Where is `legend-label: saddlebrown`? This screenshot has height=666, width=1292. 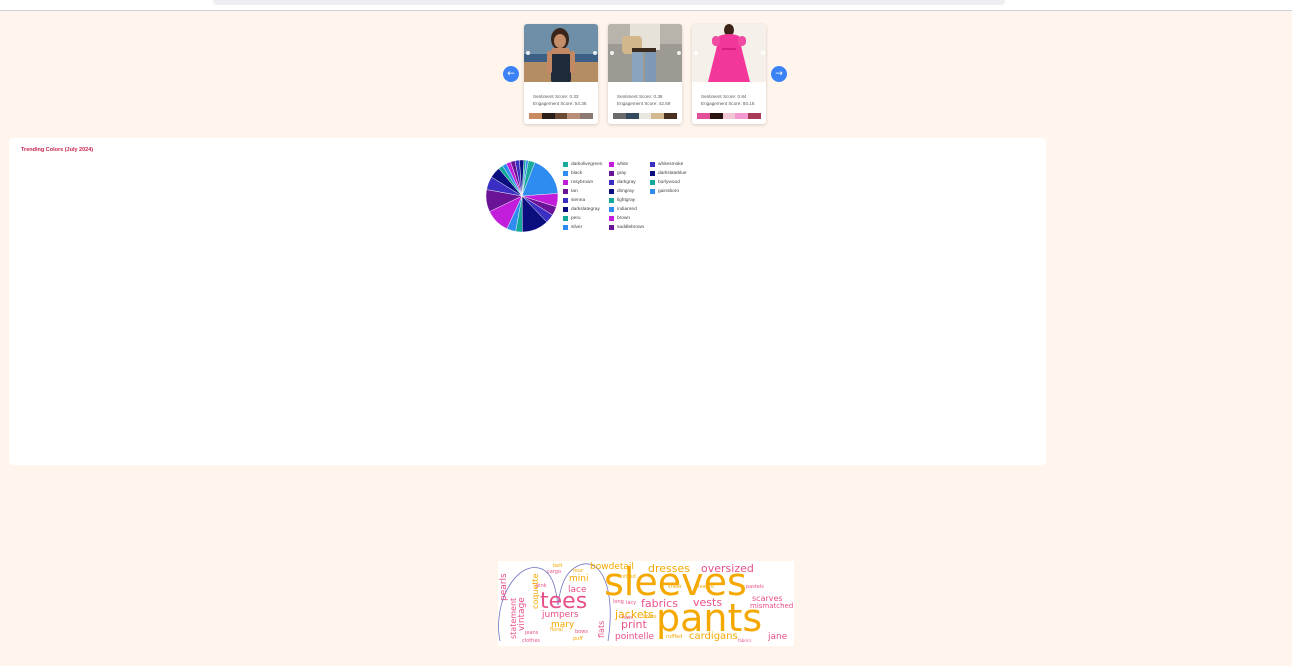 legend-label: saddlebrown is located at coordinates (631, 227).